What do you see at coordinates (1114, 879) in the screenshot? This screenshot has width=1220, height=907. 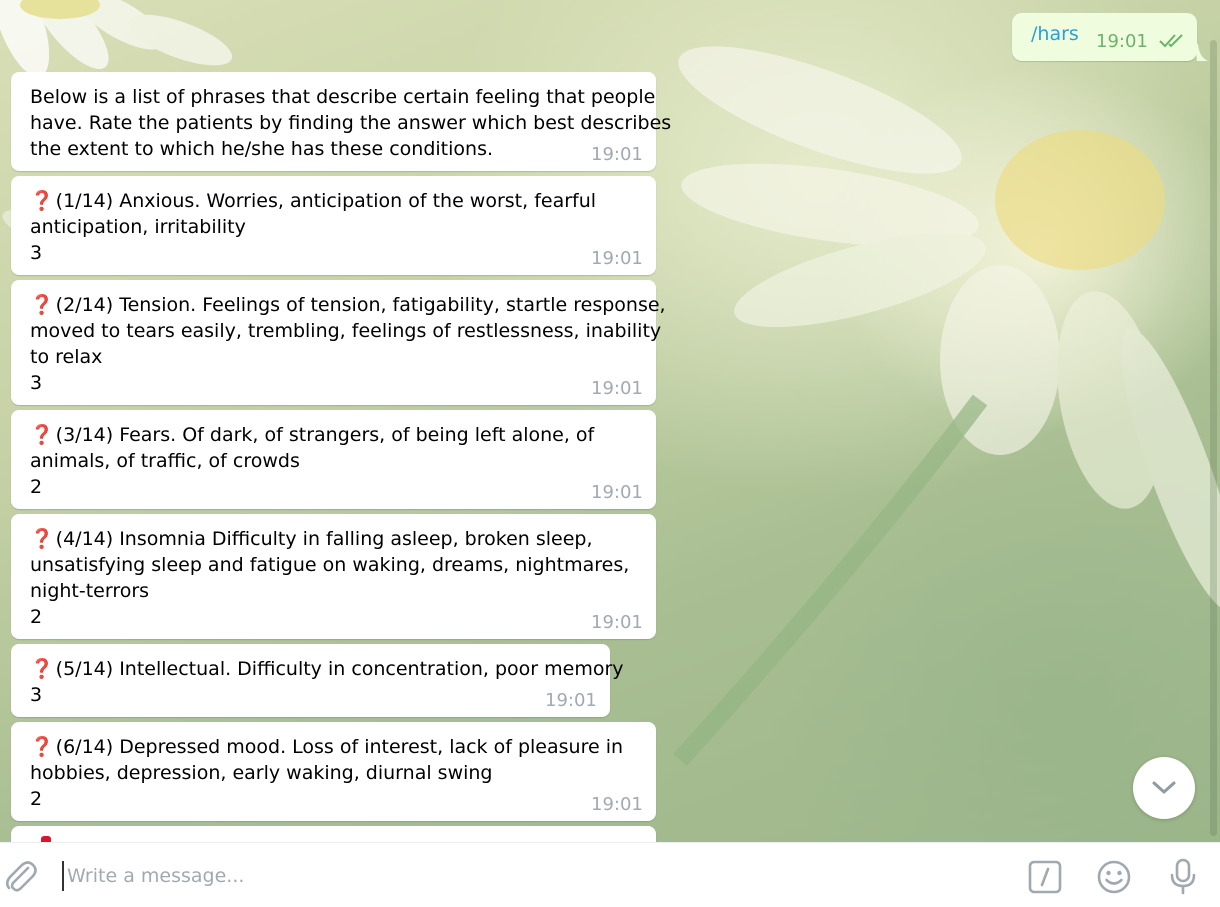 I see `smile-icon` at bounding box center [1114, 879].